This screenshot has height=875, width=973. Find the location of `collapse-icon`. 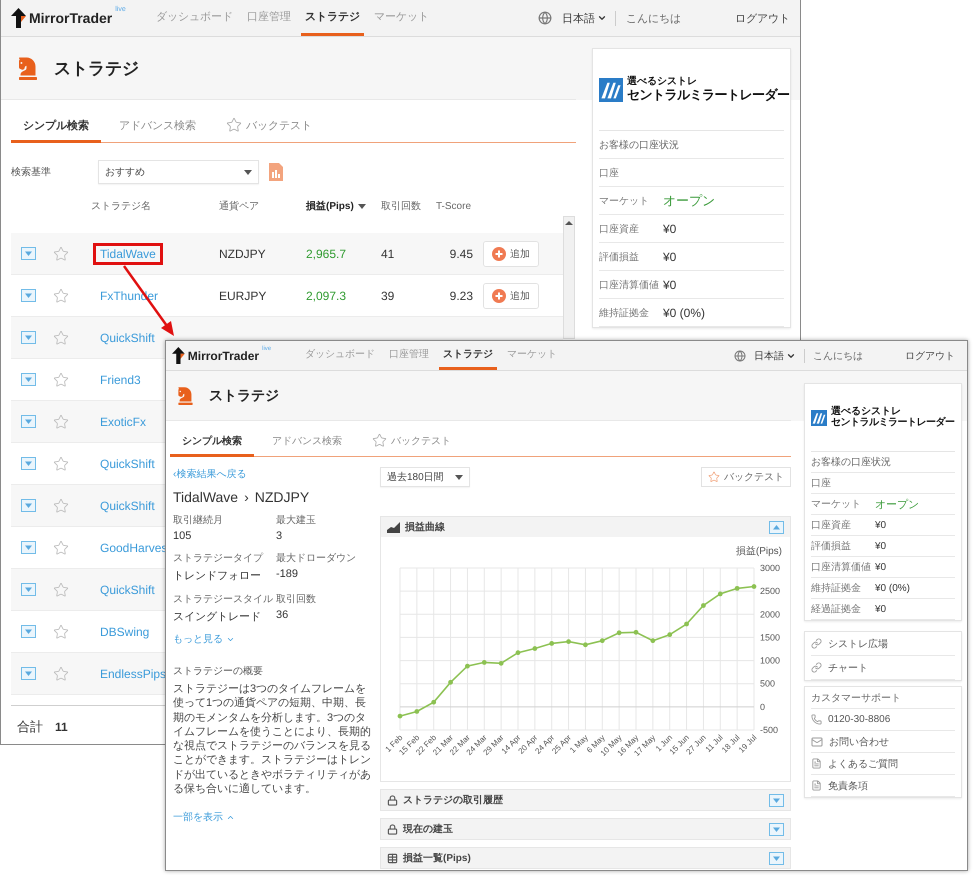

collapse-icon is located at coordinates (776, 527).